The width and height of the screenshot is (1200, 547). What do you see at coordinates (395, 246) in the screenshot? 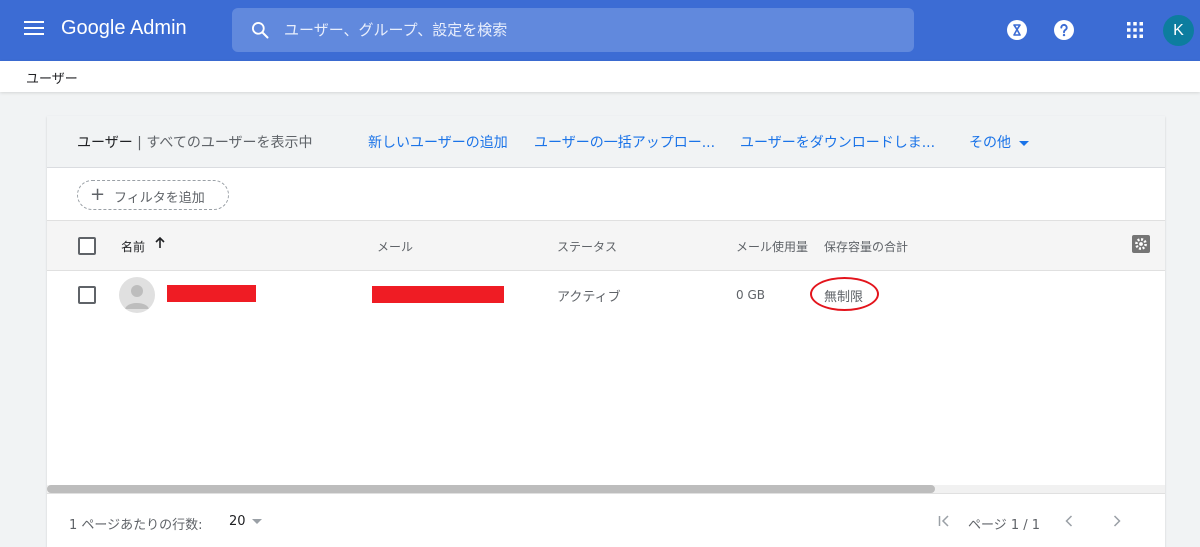
I see `column-email: メール` at bounding box center [395, 246].